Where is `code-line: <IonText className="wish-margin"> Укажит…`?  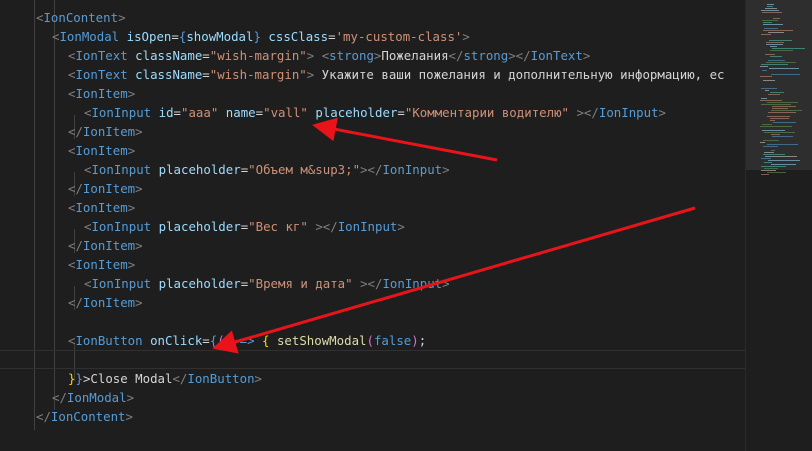 code-line: <IonText className="wish-margin"> Укажит… is located at coordinates (372, 74).